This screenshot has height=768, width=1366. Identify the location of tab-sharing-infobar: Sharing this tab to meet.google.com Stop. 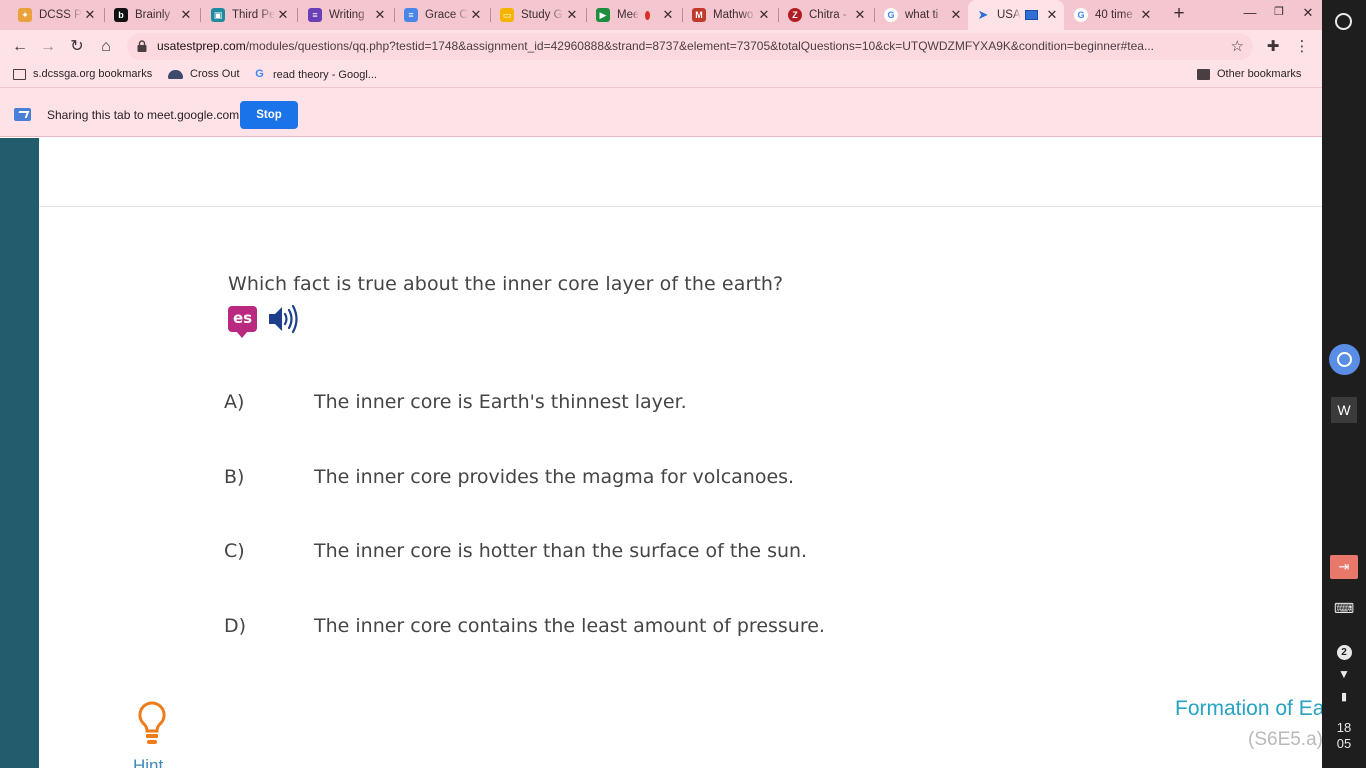
(661, 112).